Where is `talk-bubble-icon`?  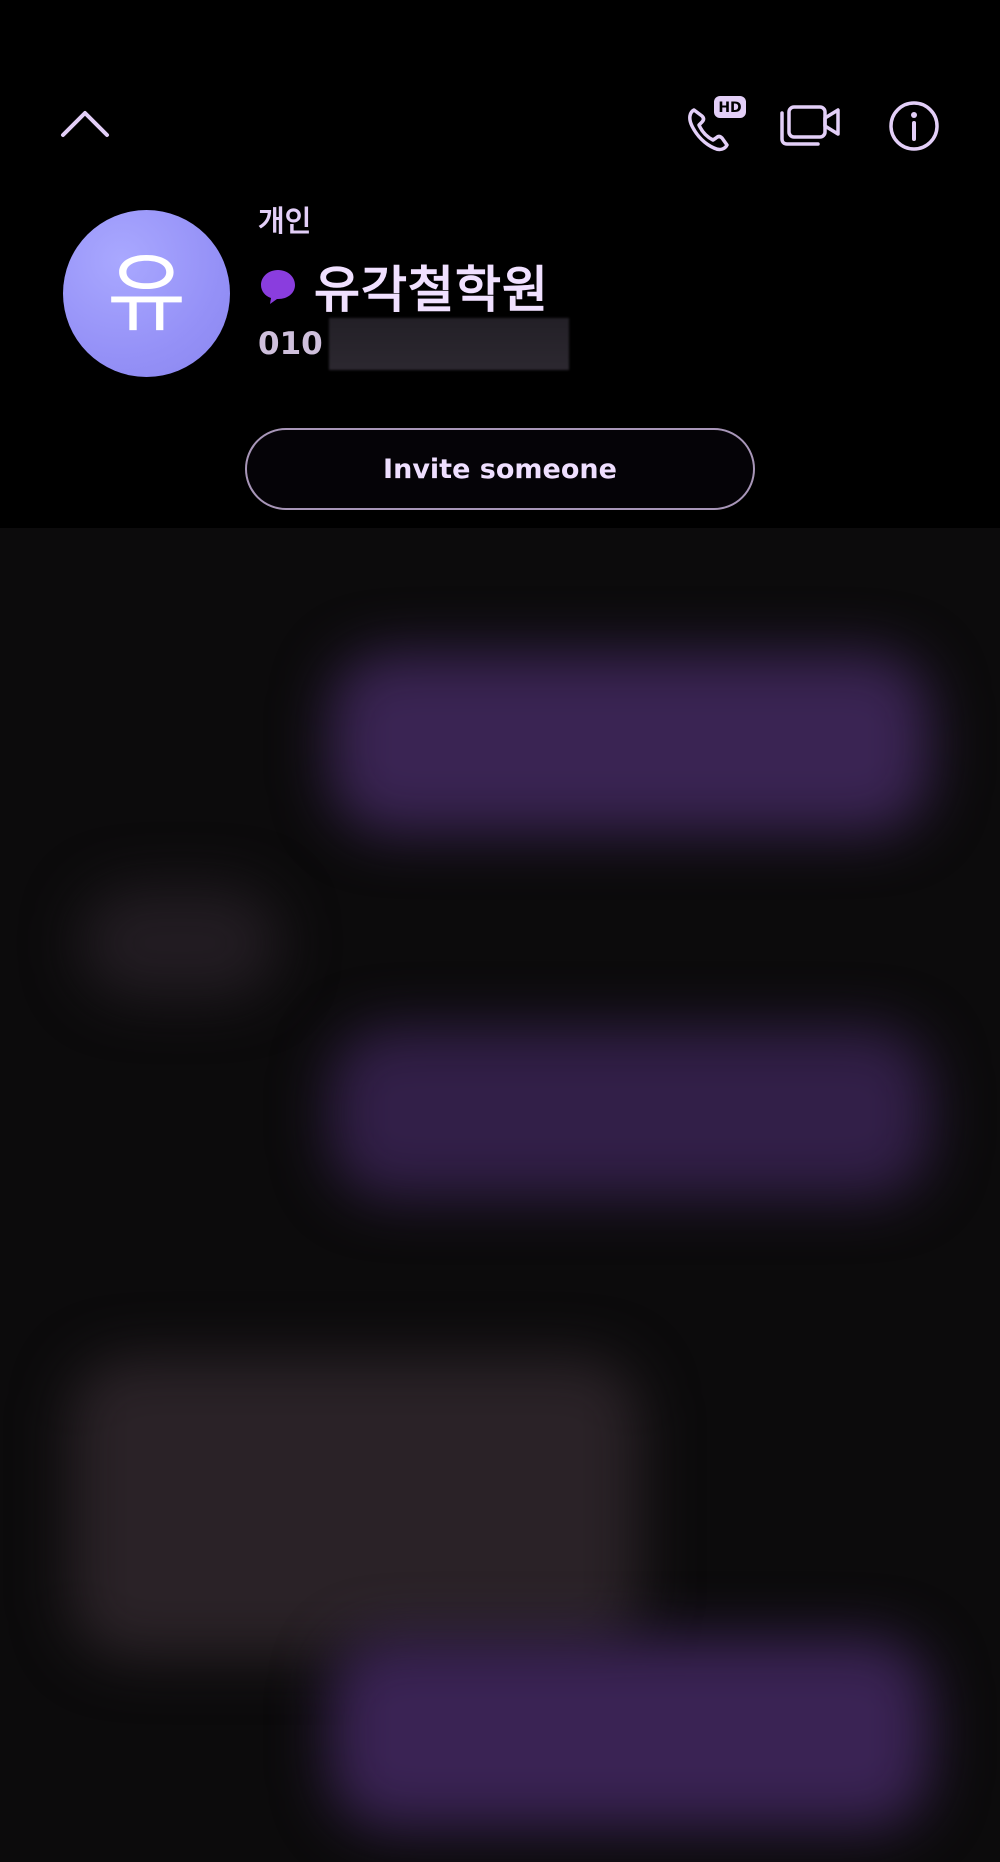 talk-bubble-icon is located at coordinates (278, 286).